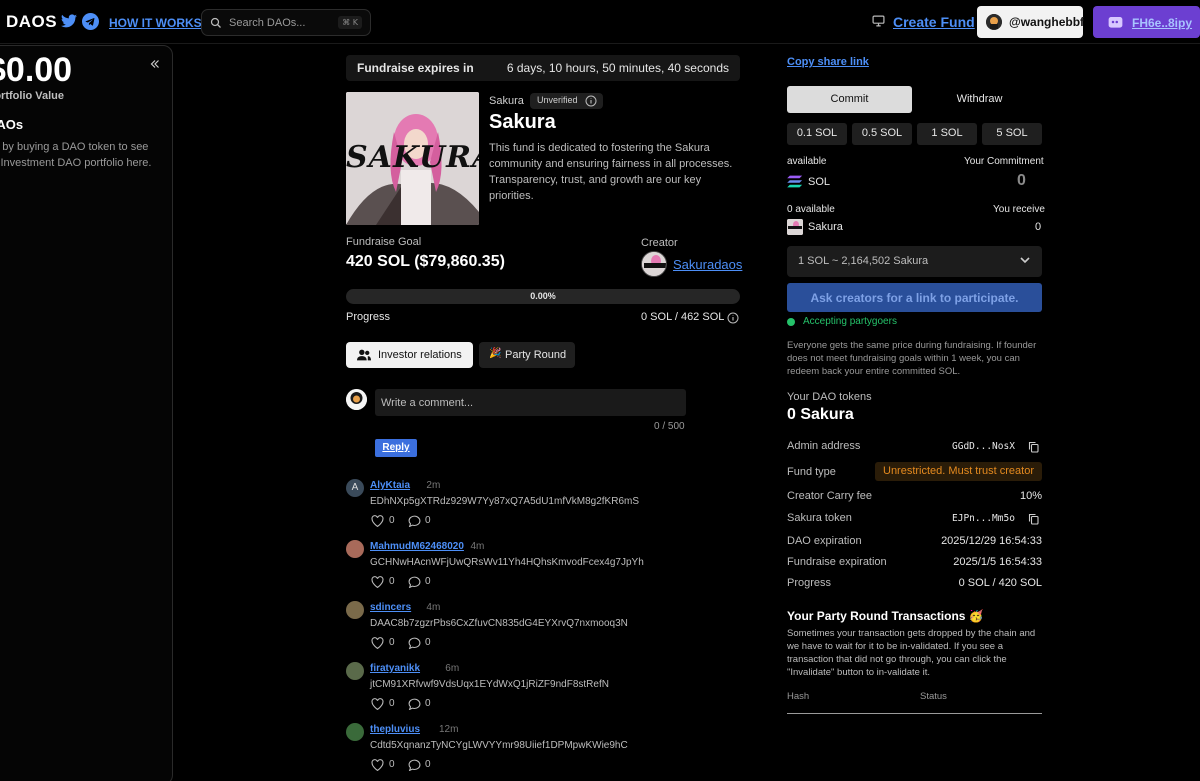  I want to click on tab-investor-relations: Investor relations, so click(409, 355).